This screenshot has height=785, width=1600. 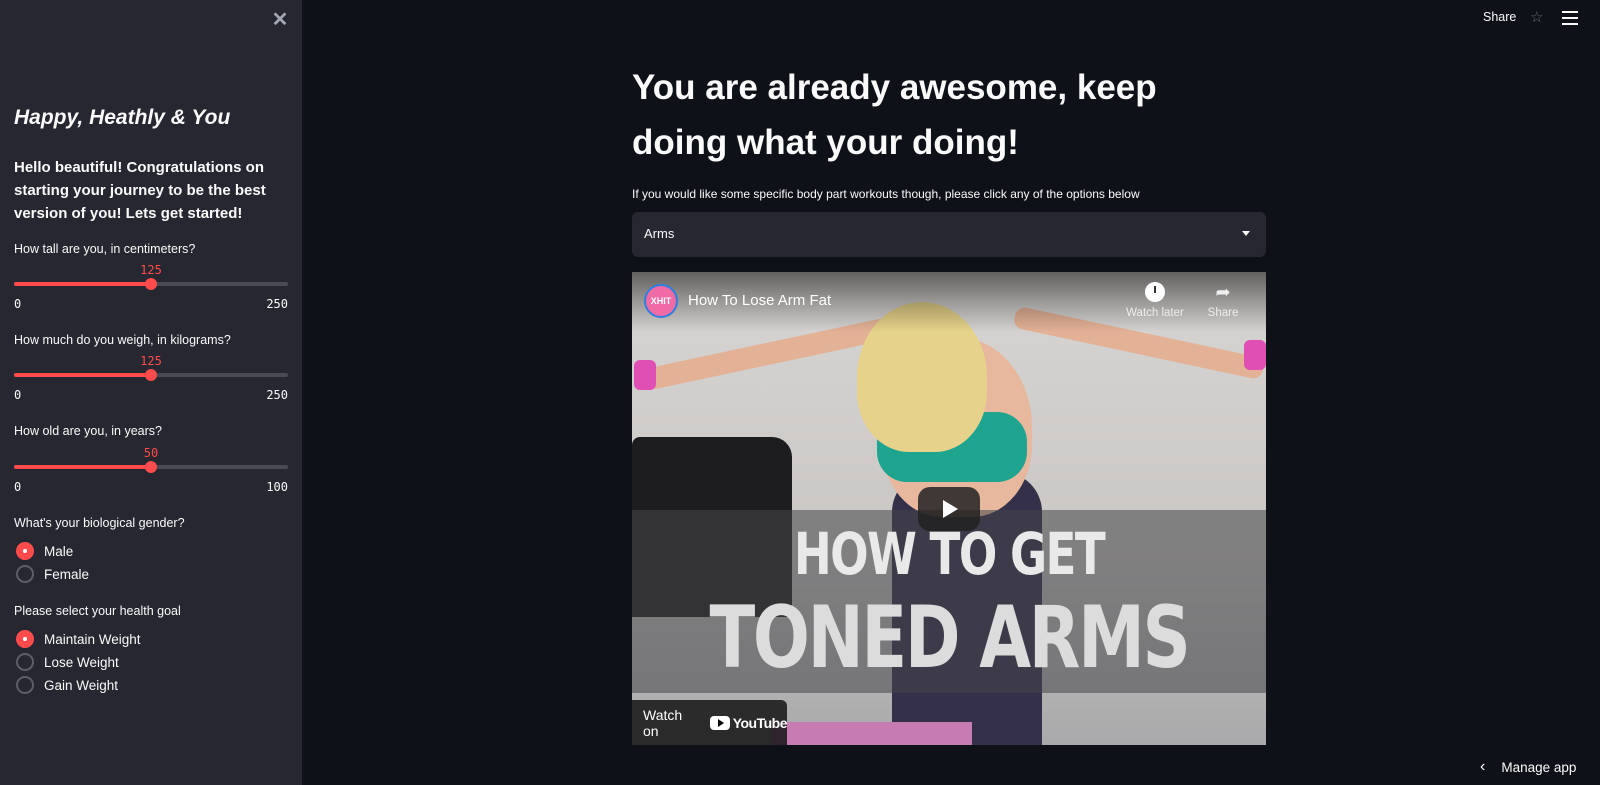 I want to click on height-slider-label: How tall are you, in centimeters?, so click(x=105, y=249).